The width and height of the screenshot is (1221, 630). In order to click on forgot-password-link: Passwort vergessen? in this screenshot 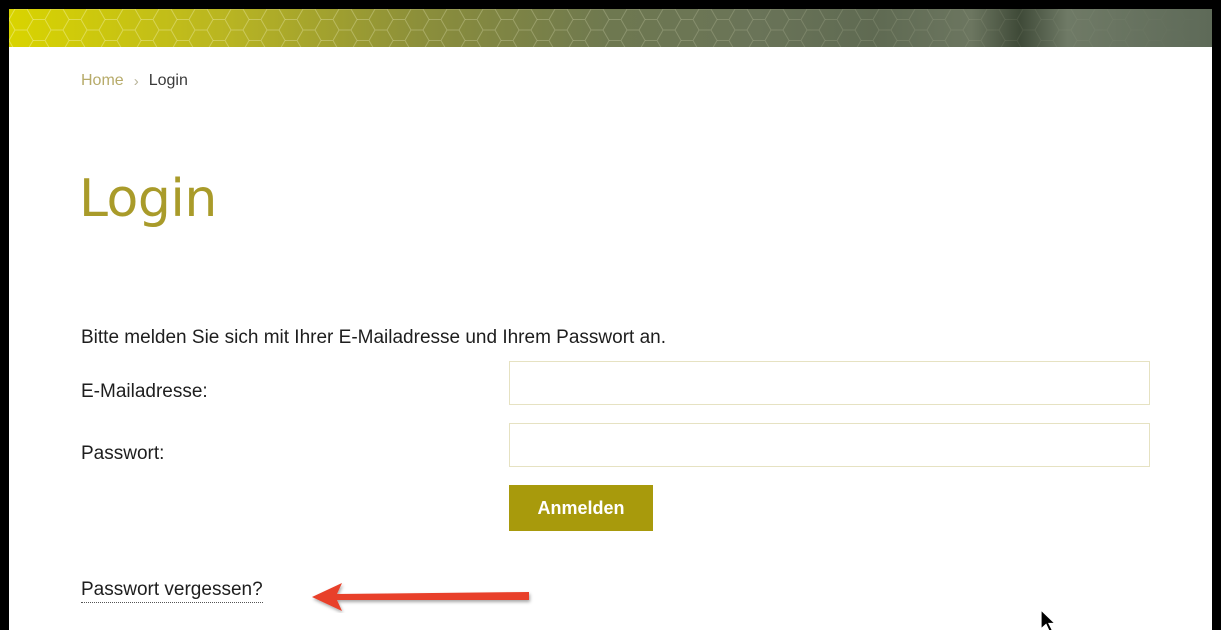, I will do `click(172, 591)`.